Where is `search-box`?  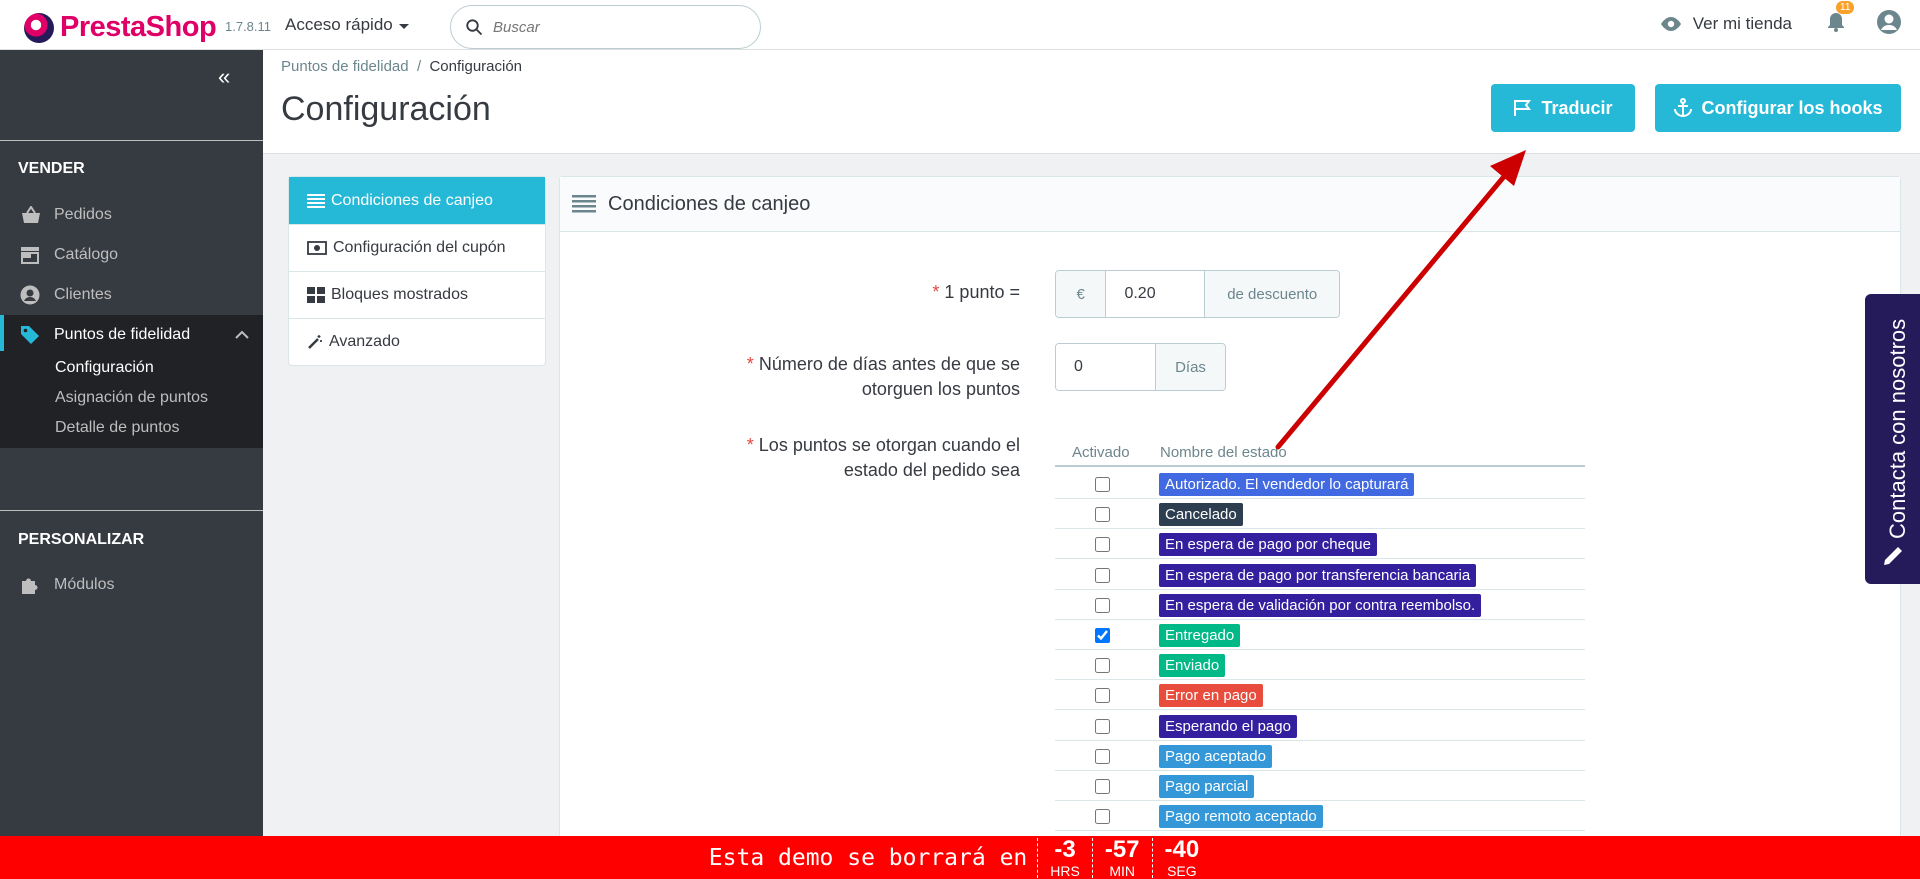
search-box is located at coordinates (605, 27).